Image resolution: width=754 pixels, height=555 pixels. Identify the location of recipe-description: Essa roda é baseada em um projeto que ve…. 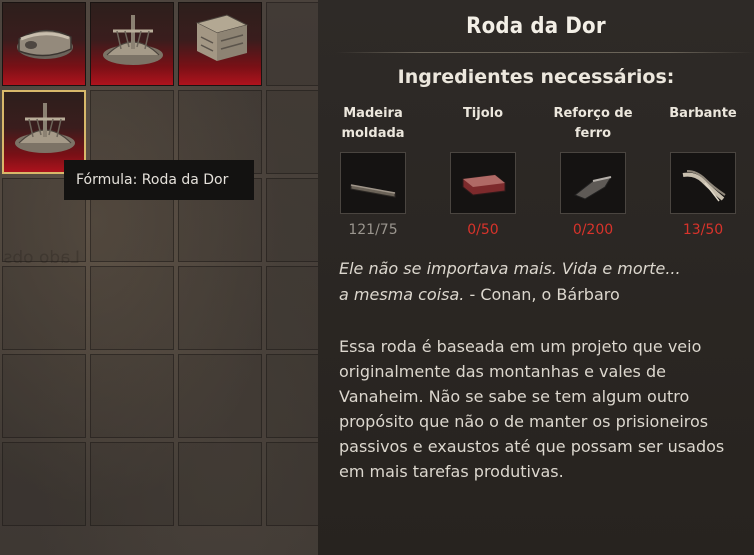
(532, 409).